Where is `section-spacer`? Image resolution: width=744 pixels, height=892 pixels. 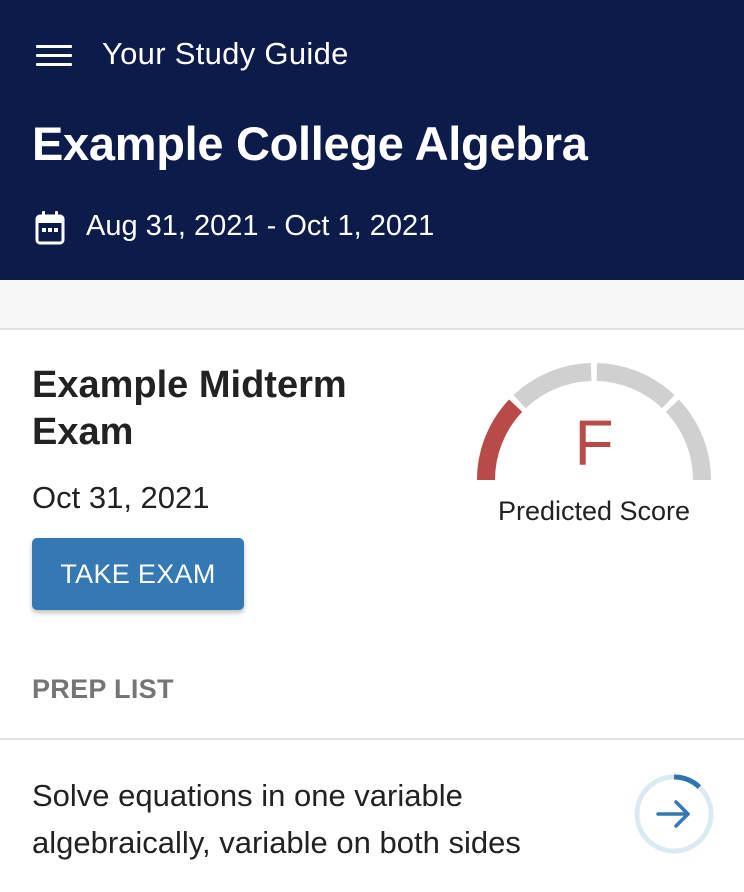
section-spacer is located at coordinates (372, 305).